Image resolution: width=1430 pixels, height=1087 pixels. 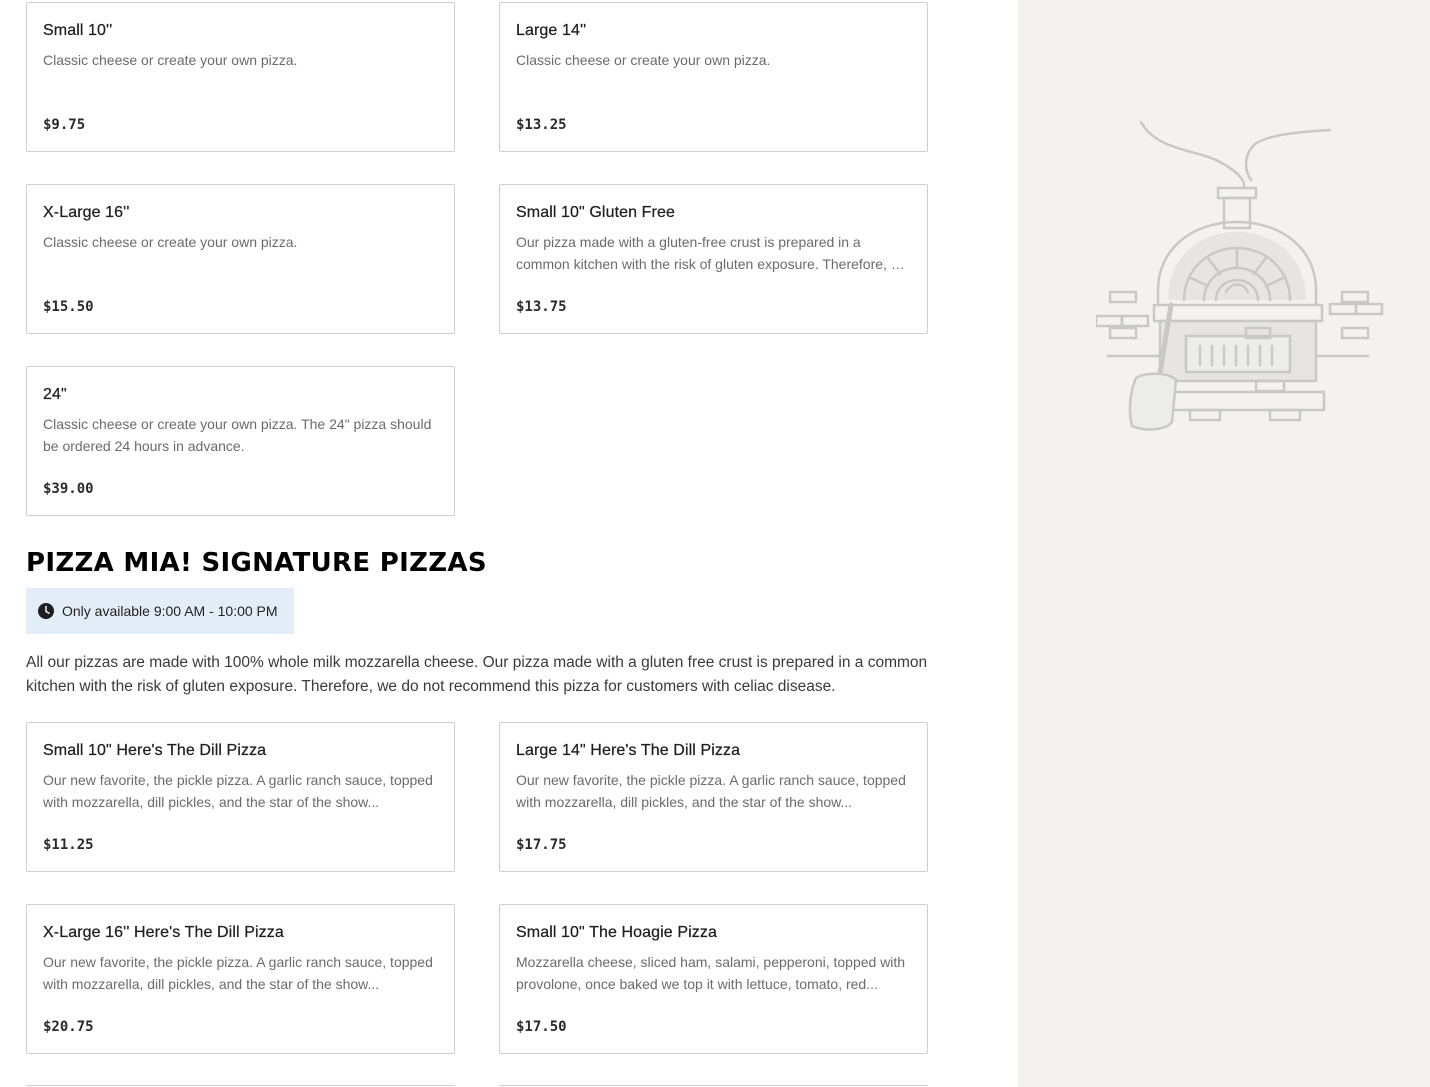 What do you see at coordinates (595, 212) in the screenshot?
I see `menu-item-name: Small 10" Gluten Free` at bounding box center [595, 212].